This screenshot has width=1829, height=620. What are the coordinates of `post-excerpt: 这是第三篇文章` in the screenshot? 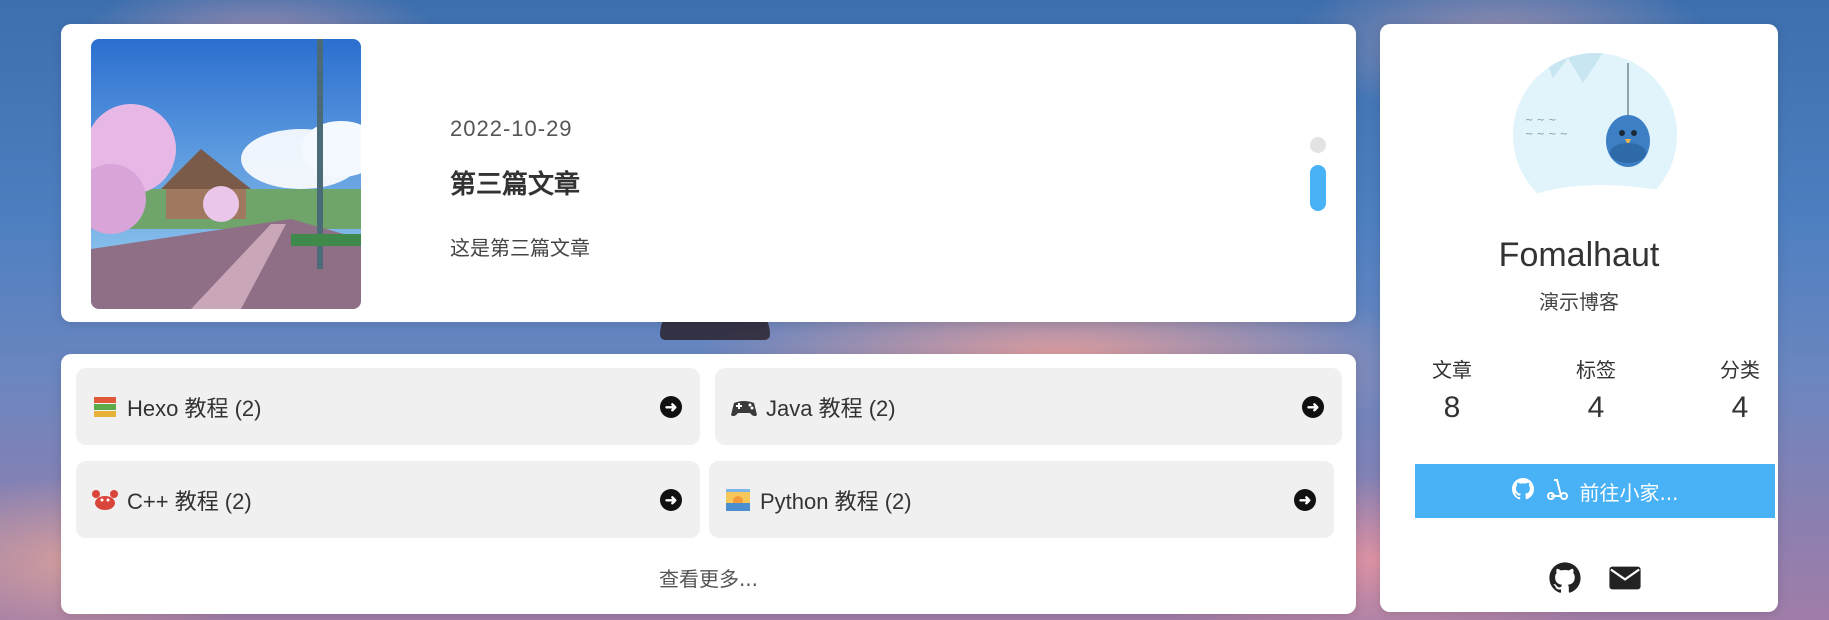 It's located at (520, 248).